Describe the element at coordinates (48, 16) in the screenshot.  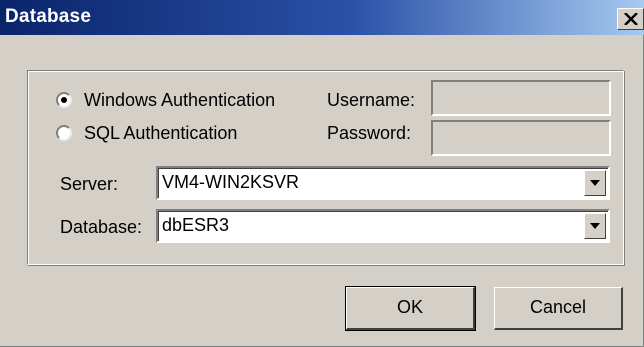
I see `window-title: Database` at that location.